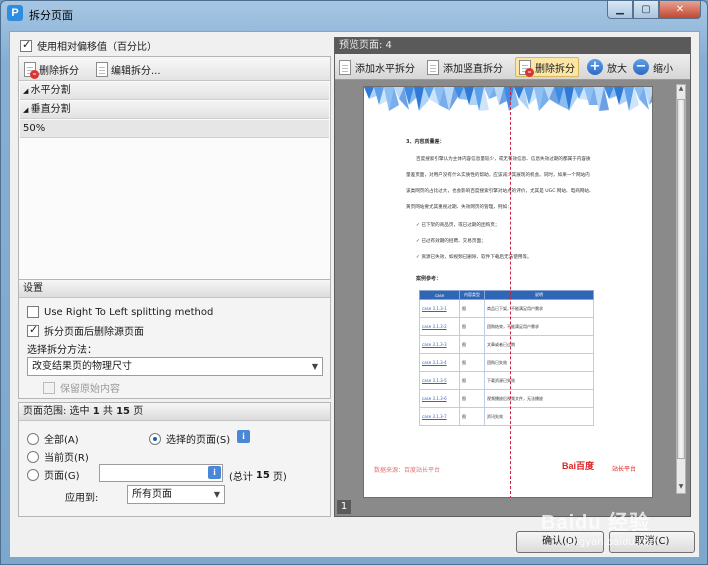  I want to click on edit-split-icon, so click(102, 69).